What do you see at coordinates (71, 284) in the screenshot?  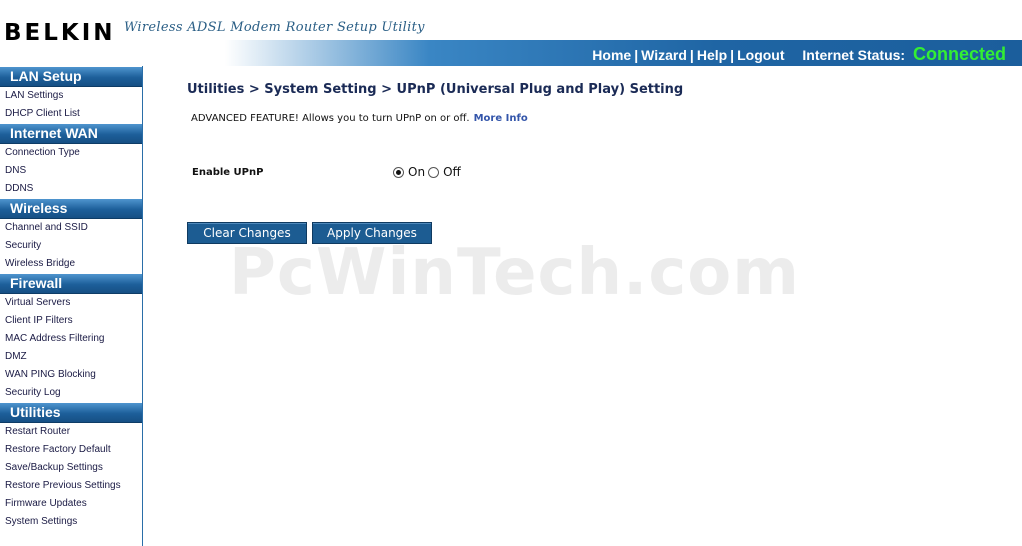 I see `sidebar-section-firewall: Firewall` at bounding box center [71, 284].